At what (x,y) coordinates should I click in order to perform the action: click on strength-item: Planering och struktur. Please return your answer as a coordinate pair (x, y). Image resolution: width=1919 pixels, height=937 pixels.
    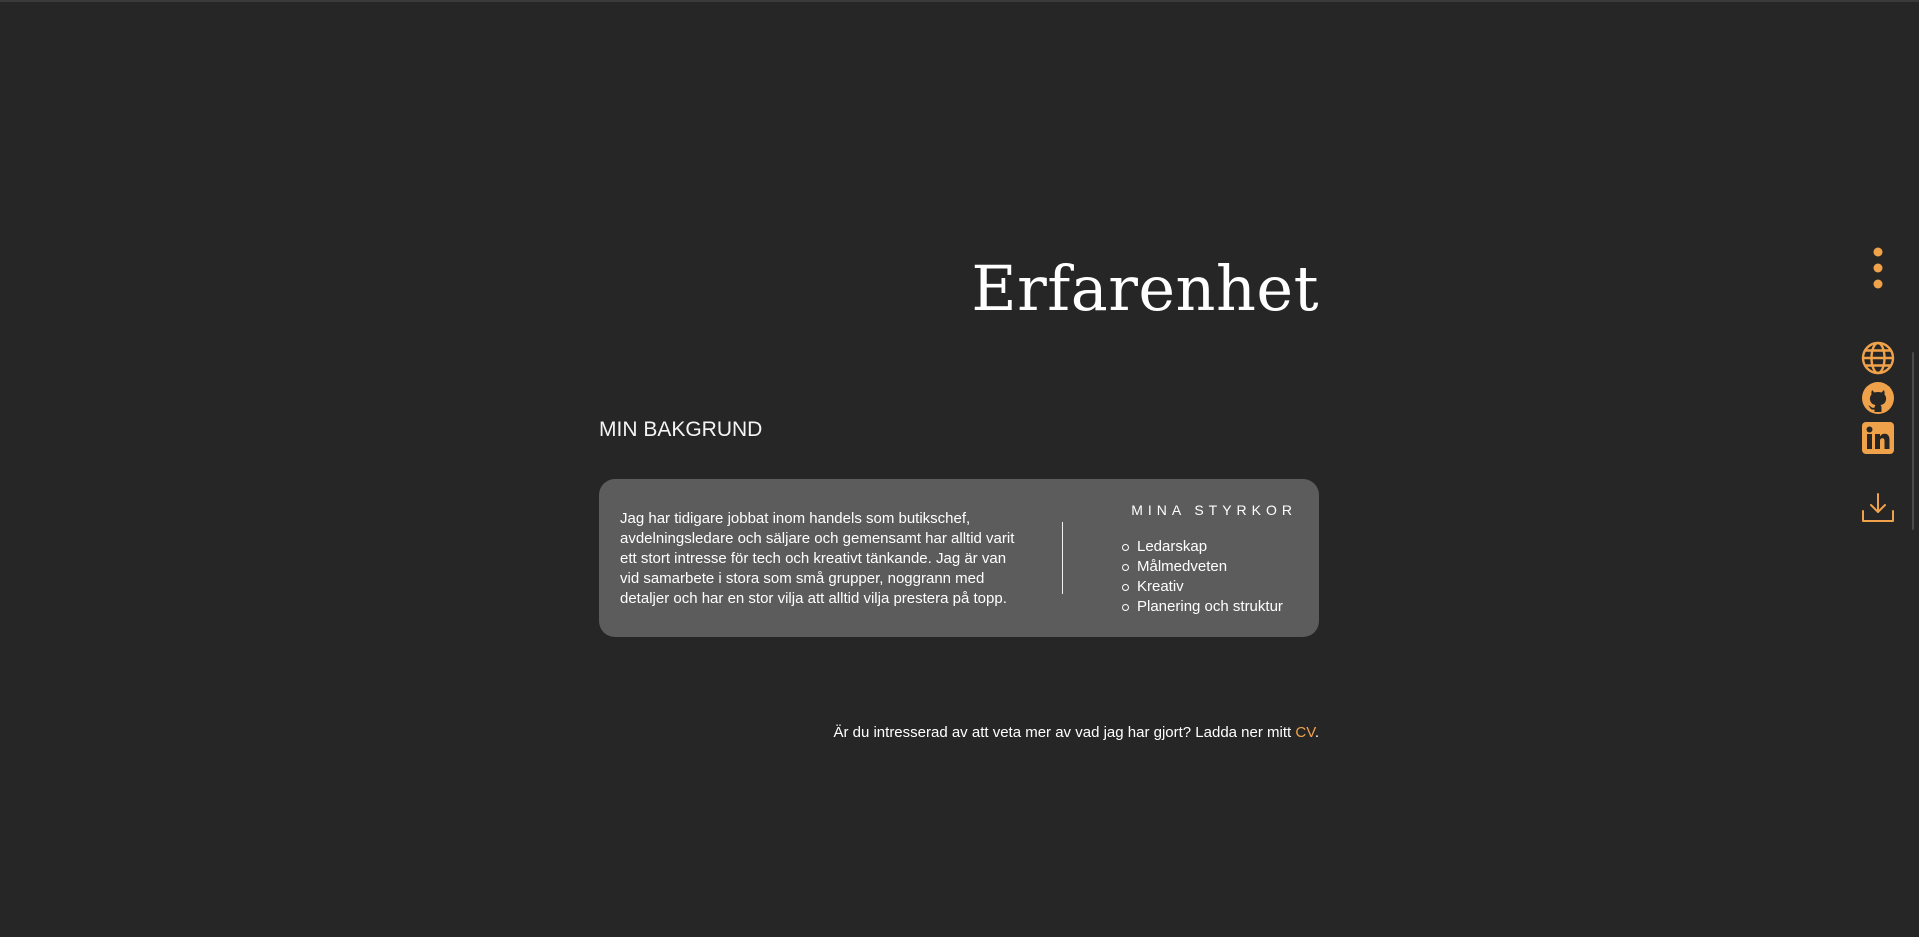
    Looking at the image, I should click on (1202, 607).